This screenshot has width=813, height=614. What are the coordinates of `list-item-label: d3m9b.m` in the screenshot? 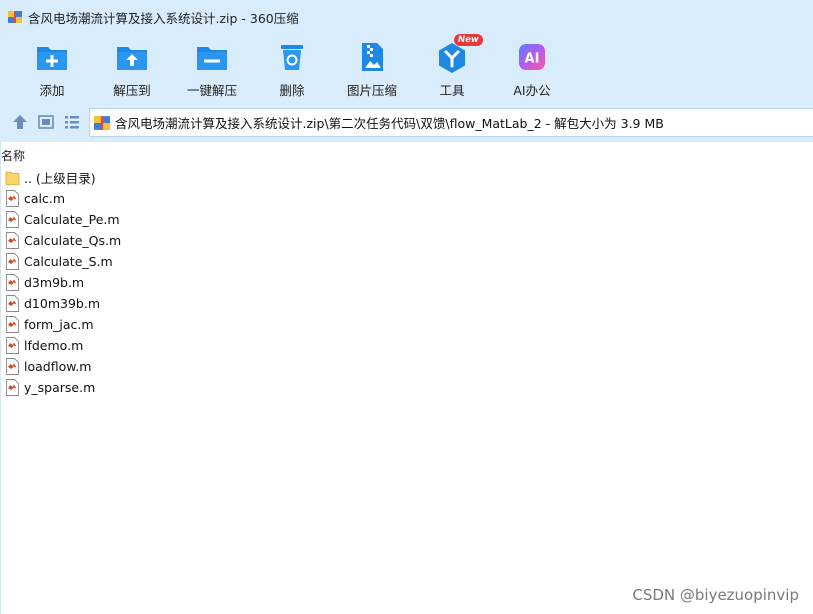 It's located at (54, 282).